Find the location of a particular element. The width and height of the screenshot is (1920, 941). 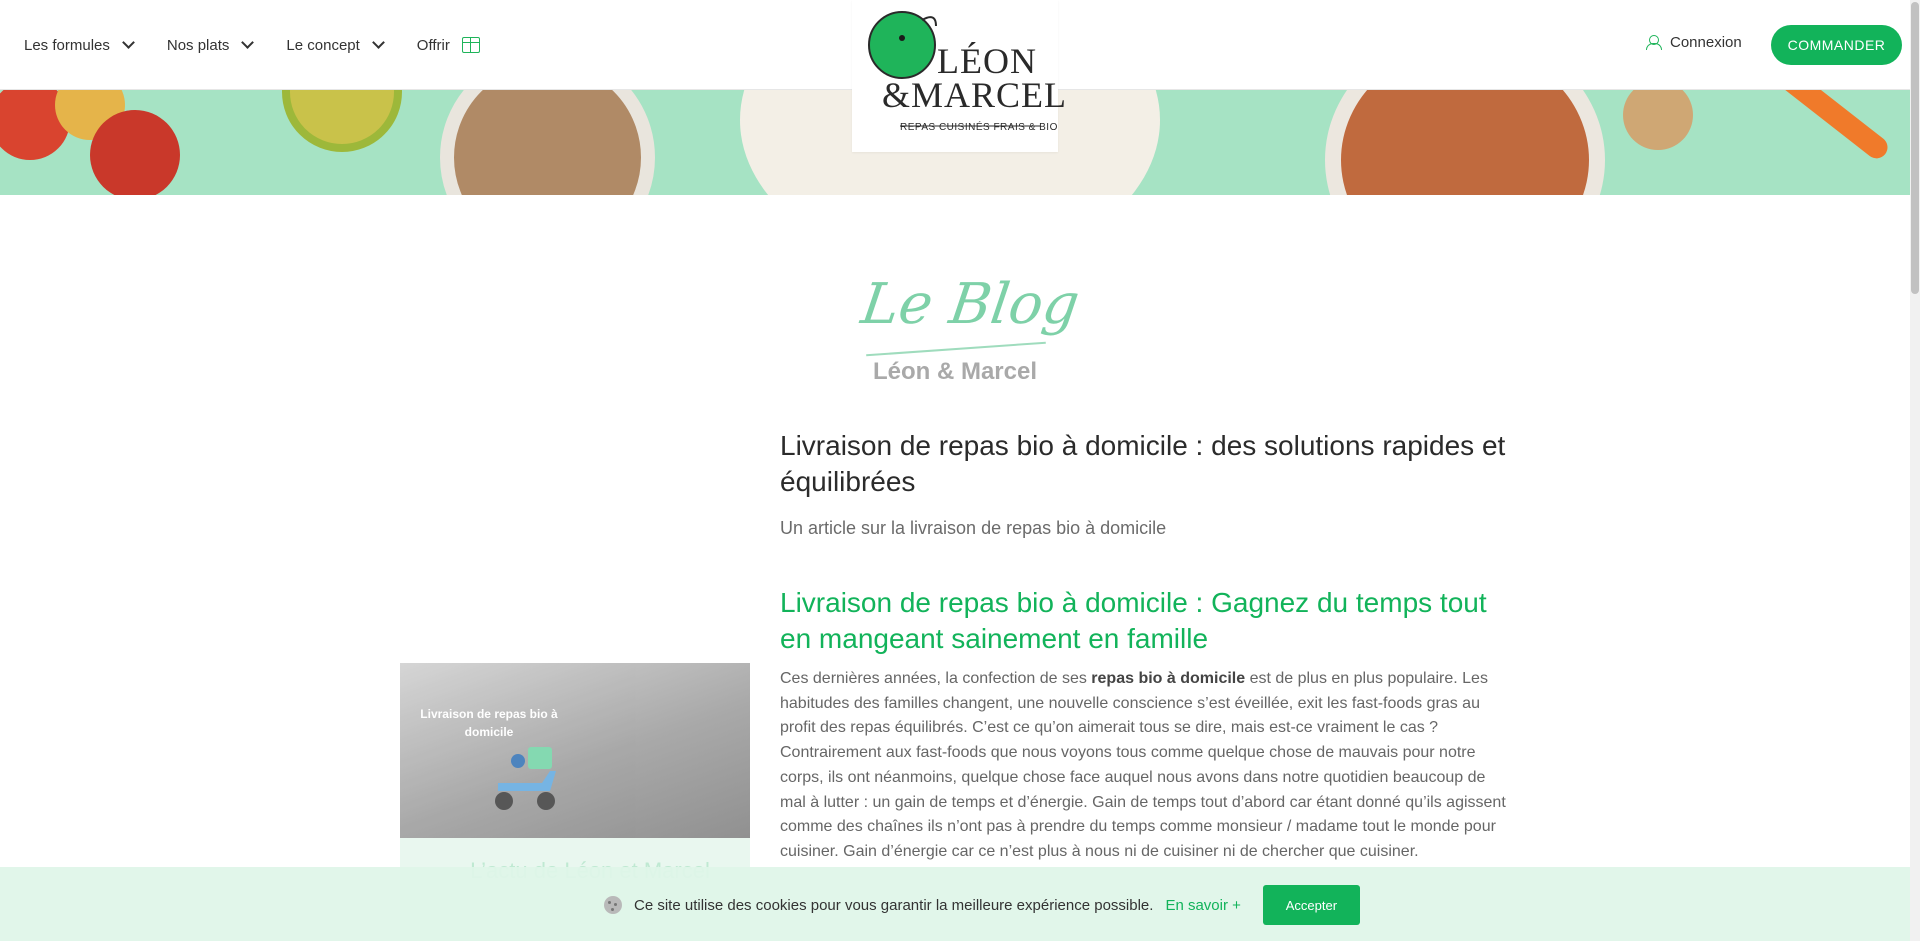

cookie-learn-more-link: En savoir + is located at coordinates (1202, 905).